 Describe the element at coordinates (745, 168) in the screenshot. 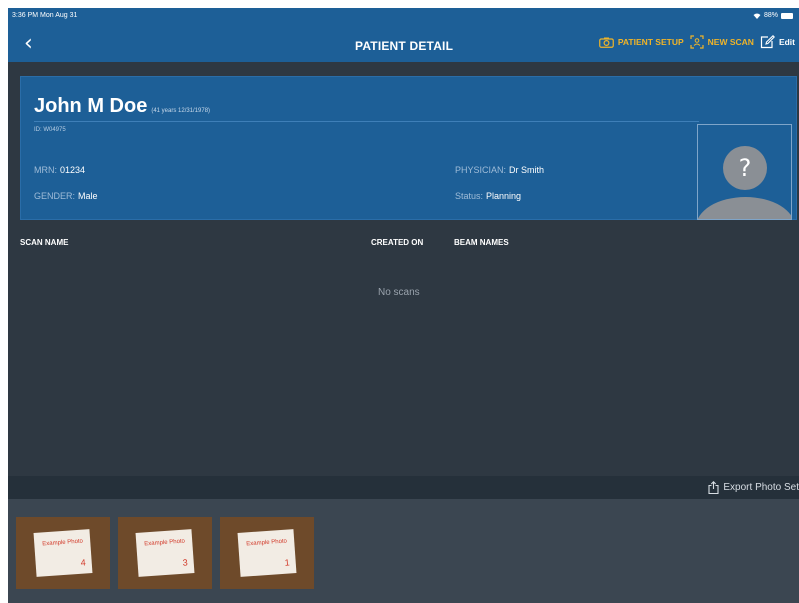

I see `avatar-placeholder-icon: ?` at that location.